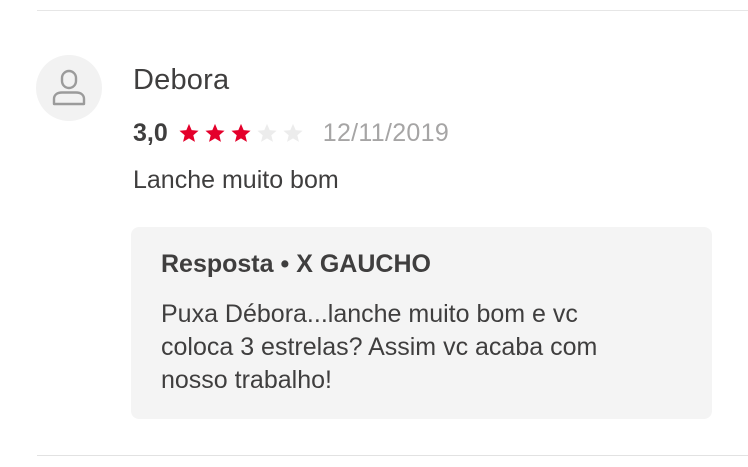 This screenshot has height=467, width=748. I want to click on reply-header: Resposta • X GAUCHO, so click(296, 264).